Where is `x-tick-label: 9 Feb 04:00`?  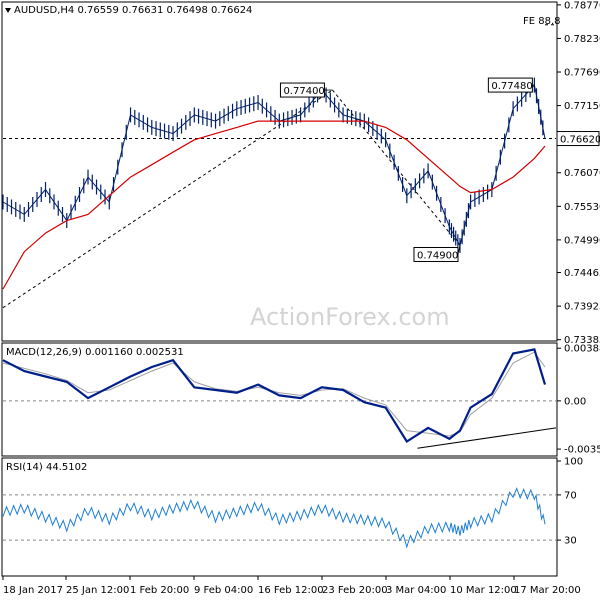 x-tick-label: 9 Feb 04:00 is located at coordinates (223, 590).